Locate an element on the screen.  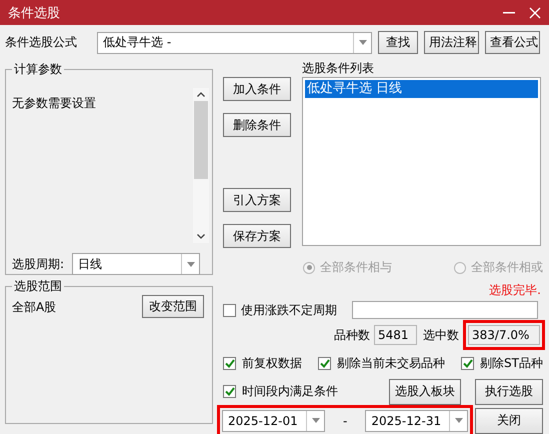
group-title: 计算参数 is located at coordinates (38, 69).